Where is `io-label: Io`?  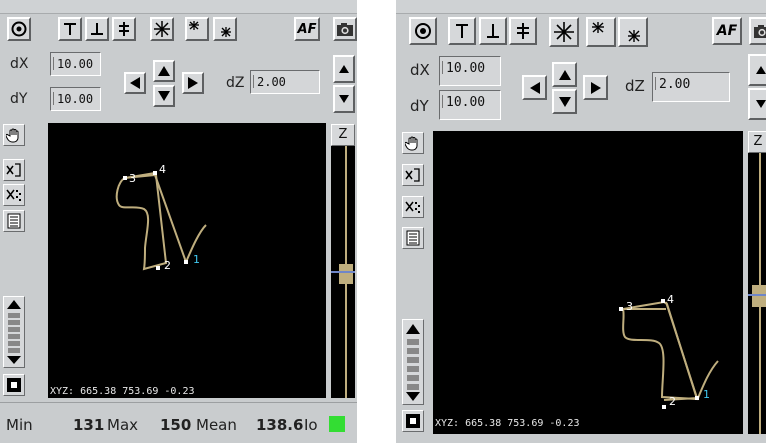 io-label: Io is located at coordinates (311, 425).